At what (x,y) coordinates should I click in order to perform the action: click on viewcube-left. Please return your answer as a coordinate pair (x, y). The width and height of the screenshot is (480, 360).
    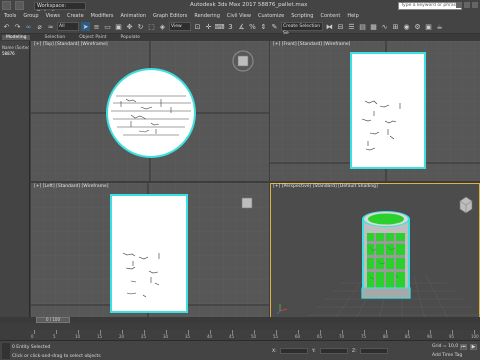
    Looking at the image, I should click on (247, 203).